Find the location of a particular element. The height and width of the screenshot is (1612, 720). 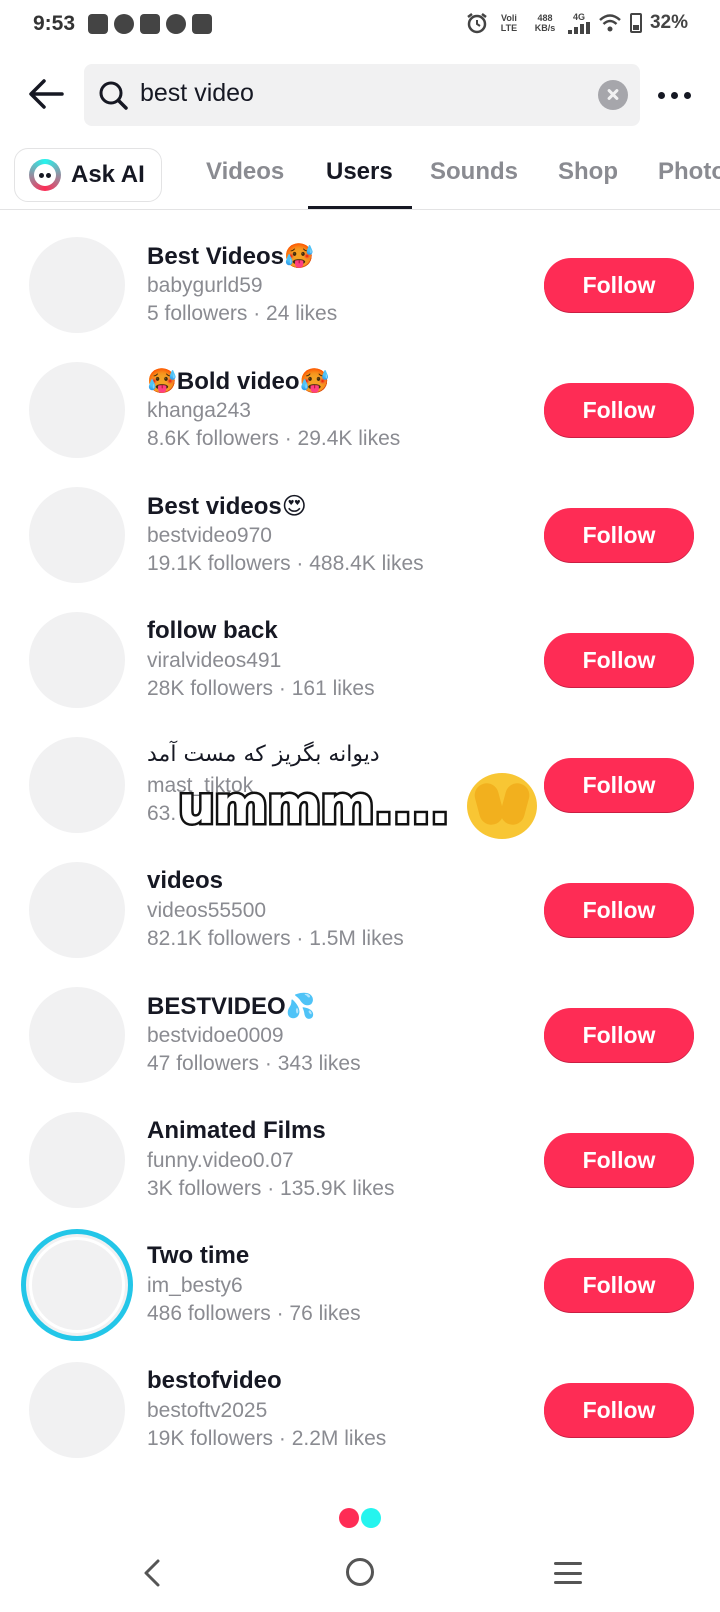

signal-type: 4G is located at coordinates (578, 17).